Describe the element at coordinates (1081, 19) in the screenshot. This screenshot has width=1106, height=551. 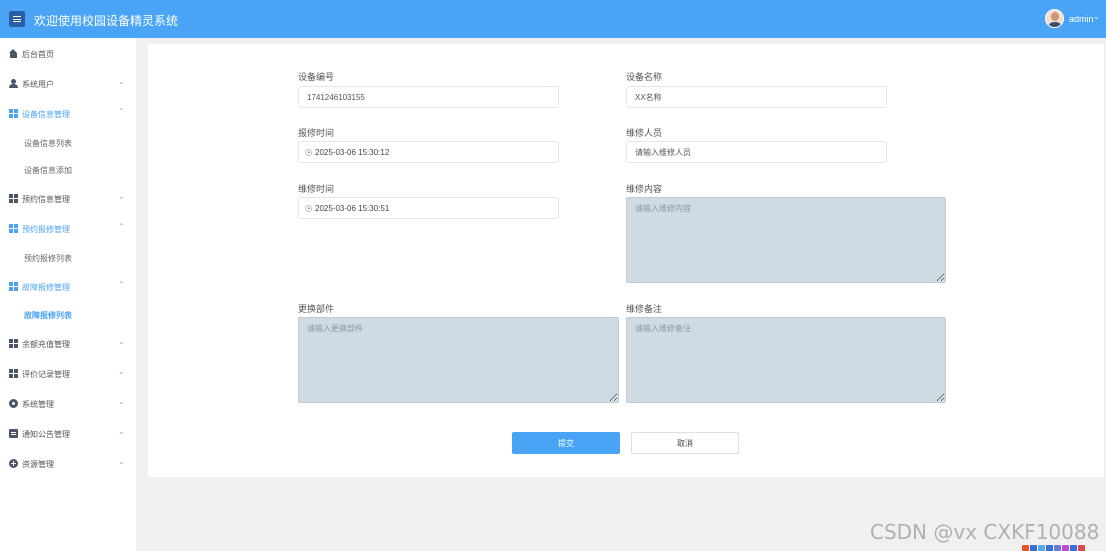
I see `user-name: admin` at that location.